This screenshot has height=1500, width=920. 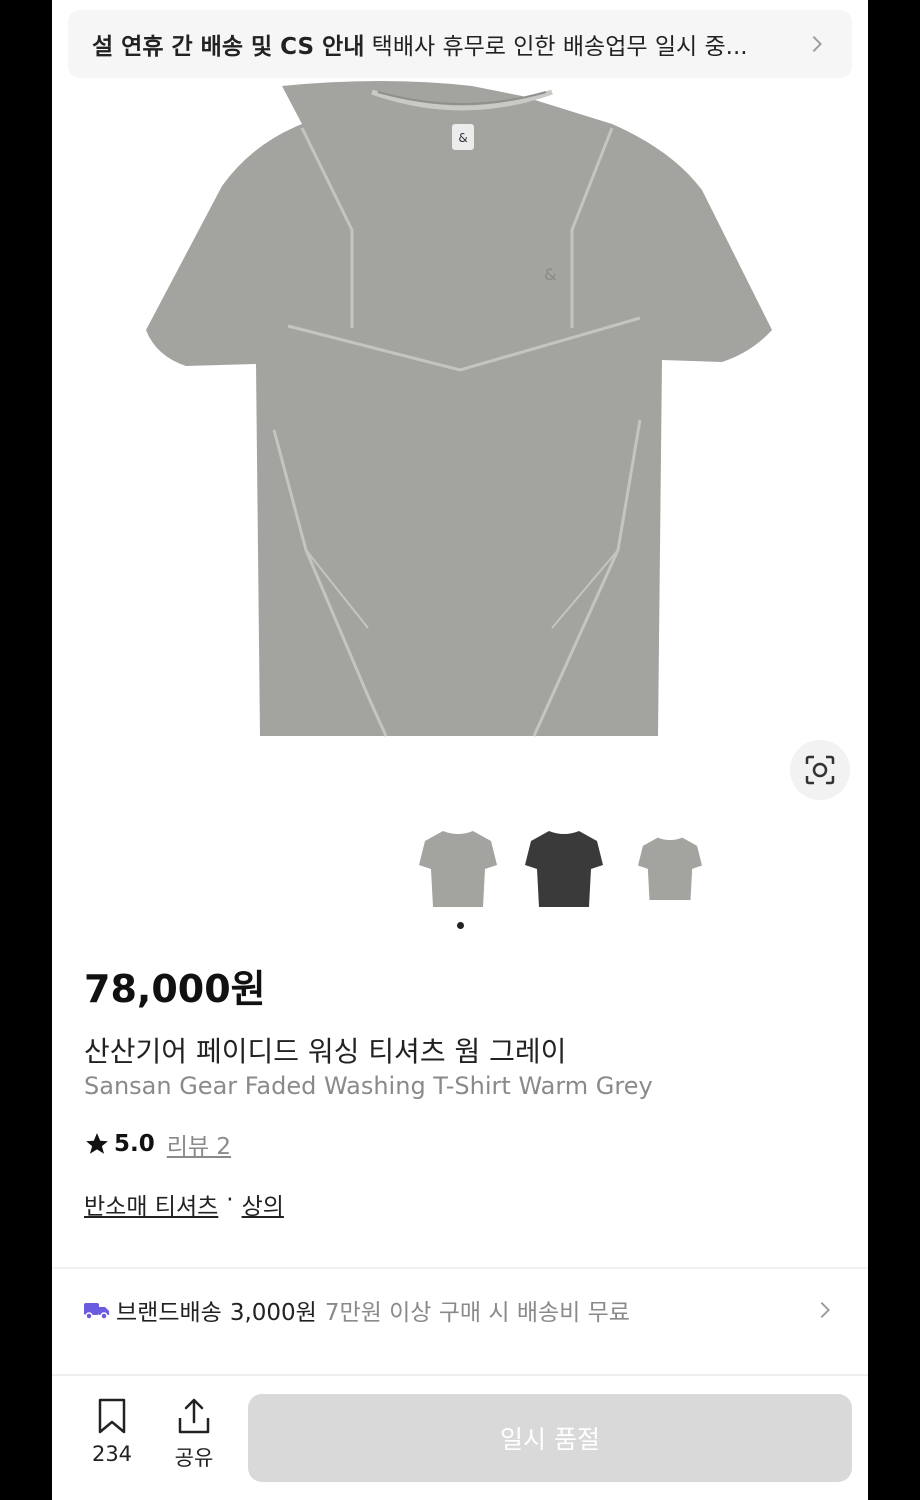 I want to click on notice-title: 설 연휴 간 배송 및 CS 안내, so click(x=228, y=47).